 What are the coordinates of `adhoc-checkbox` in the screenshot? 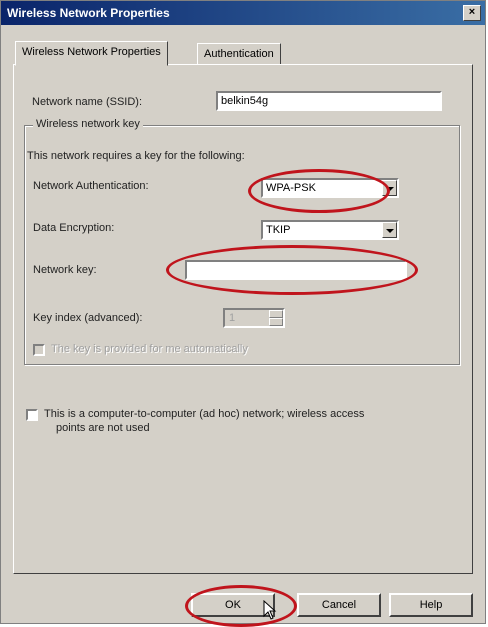 It's located at (32, 415).